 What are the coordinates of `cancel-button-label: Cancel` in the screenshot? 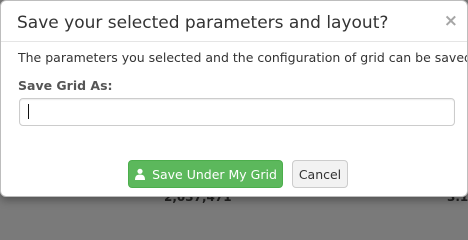 It's located at (320, 174).